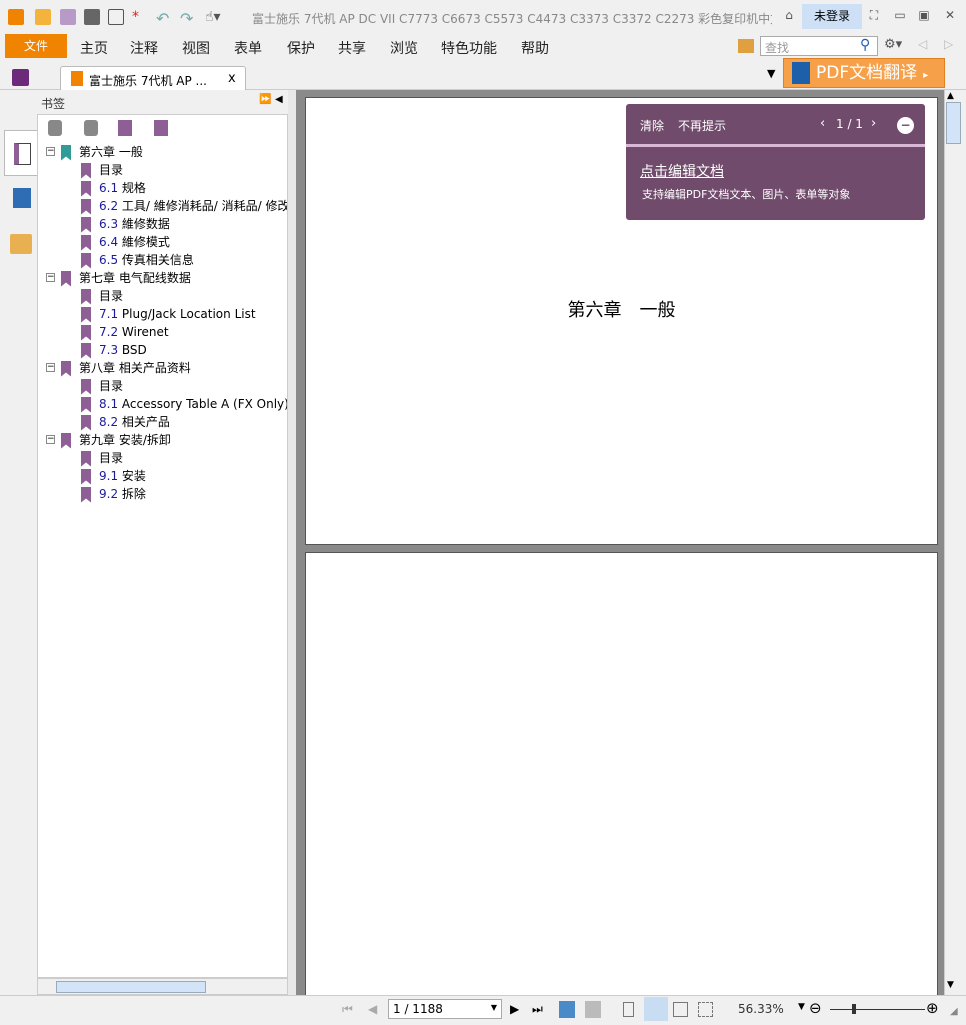  Describe the element at coordinates (874, 16) in the screenshot. I see `fullscreen-icon: ⛶` at that location.